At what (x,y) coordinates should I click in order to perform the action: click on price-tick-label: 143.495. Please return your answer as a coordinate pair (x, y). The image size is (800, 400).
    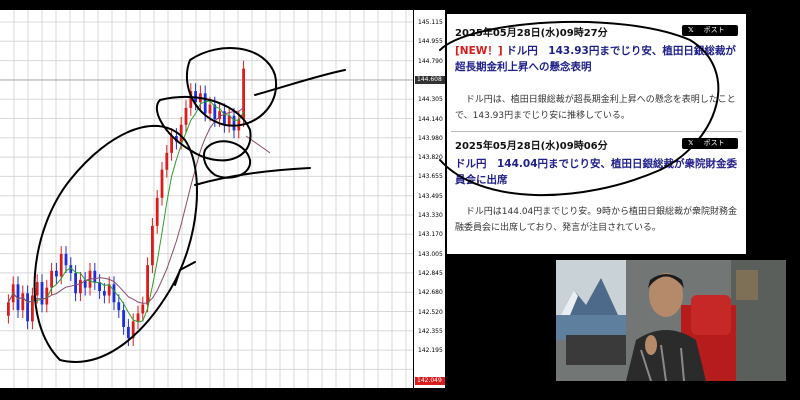
    Looking at the image, I should click on (430, 196).